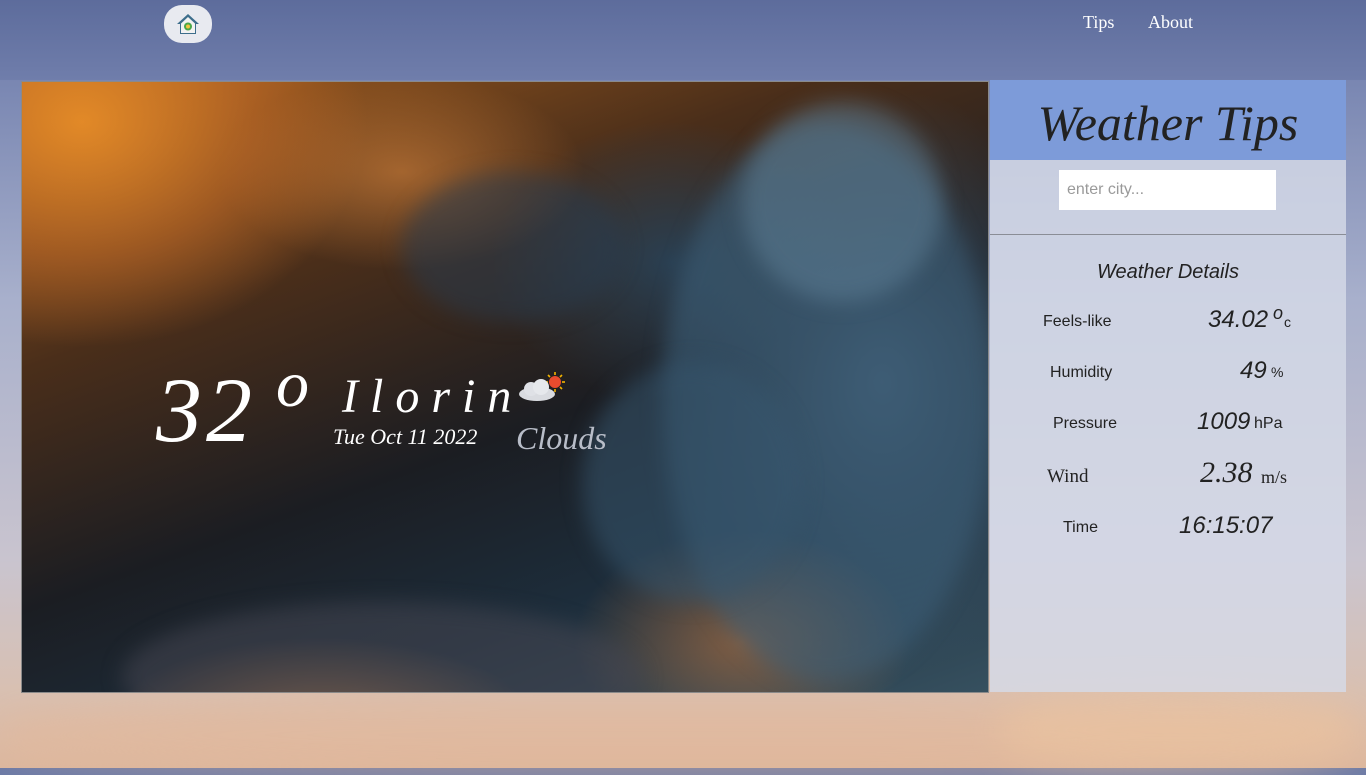 The image size is (1366, 775). I want to click on top-navbar: Tips About, so click(683, 40).